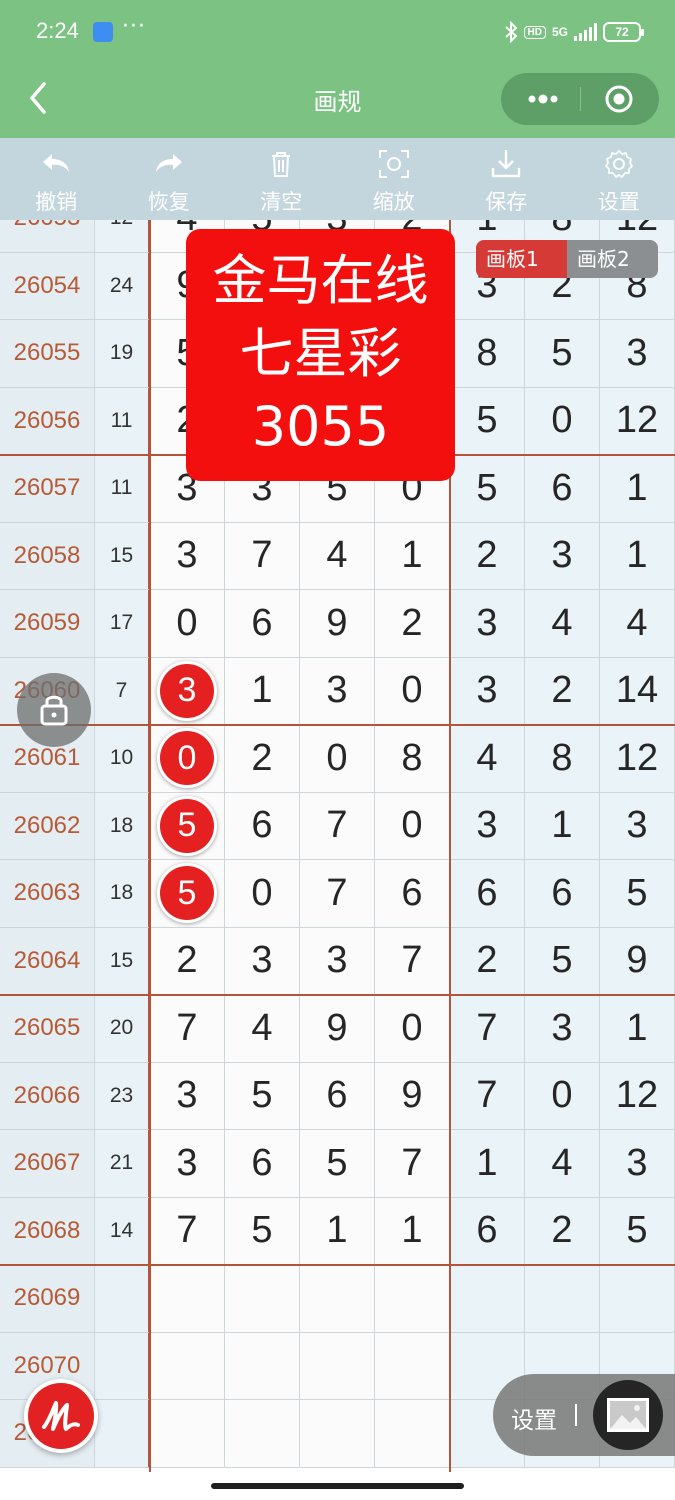 Image resolution: width=675 pixels, height=1500 pixels. What do you see at coordinates (122, 421) in the screenshot?
I see `sum-cell: 11` at bounding box center [122, 421].